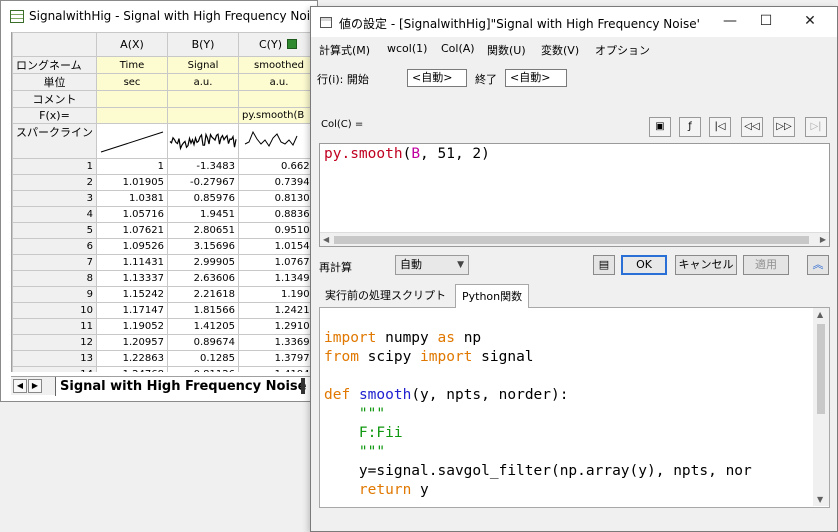 The width and height of the screenshot is (838, 532). I want to click on fx-b, so click(203, 115).